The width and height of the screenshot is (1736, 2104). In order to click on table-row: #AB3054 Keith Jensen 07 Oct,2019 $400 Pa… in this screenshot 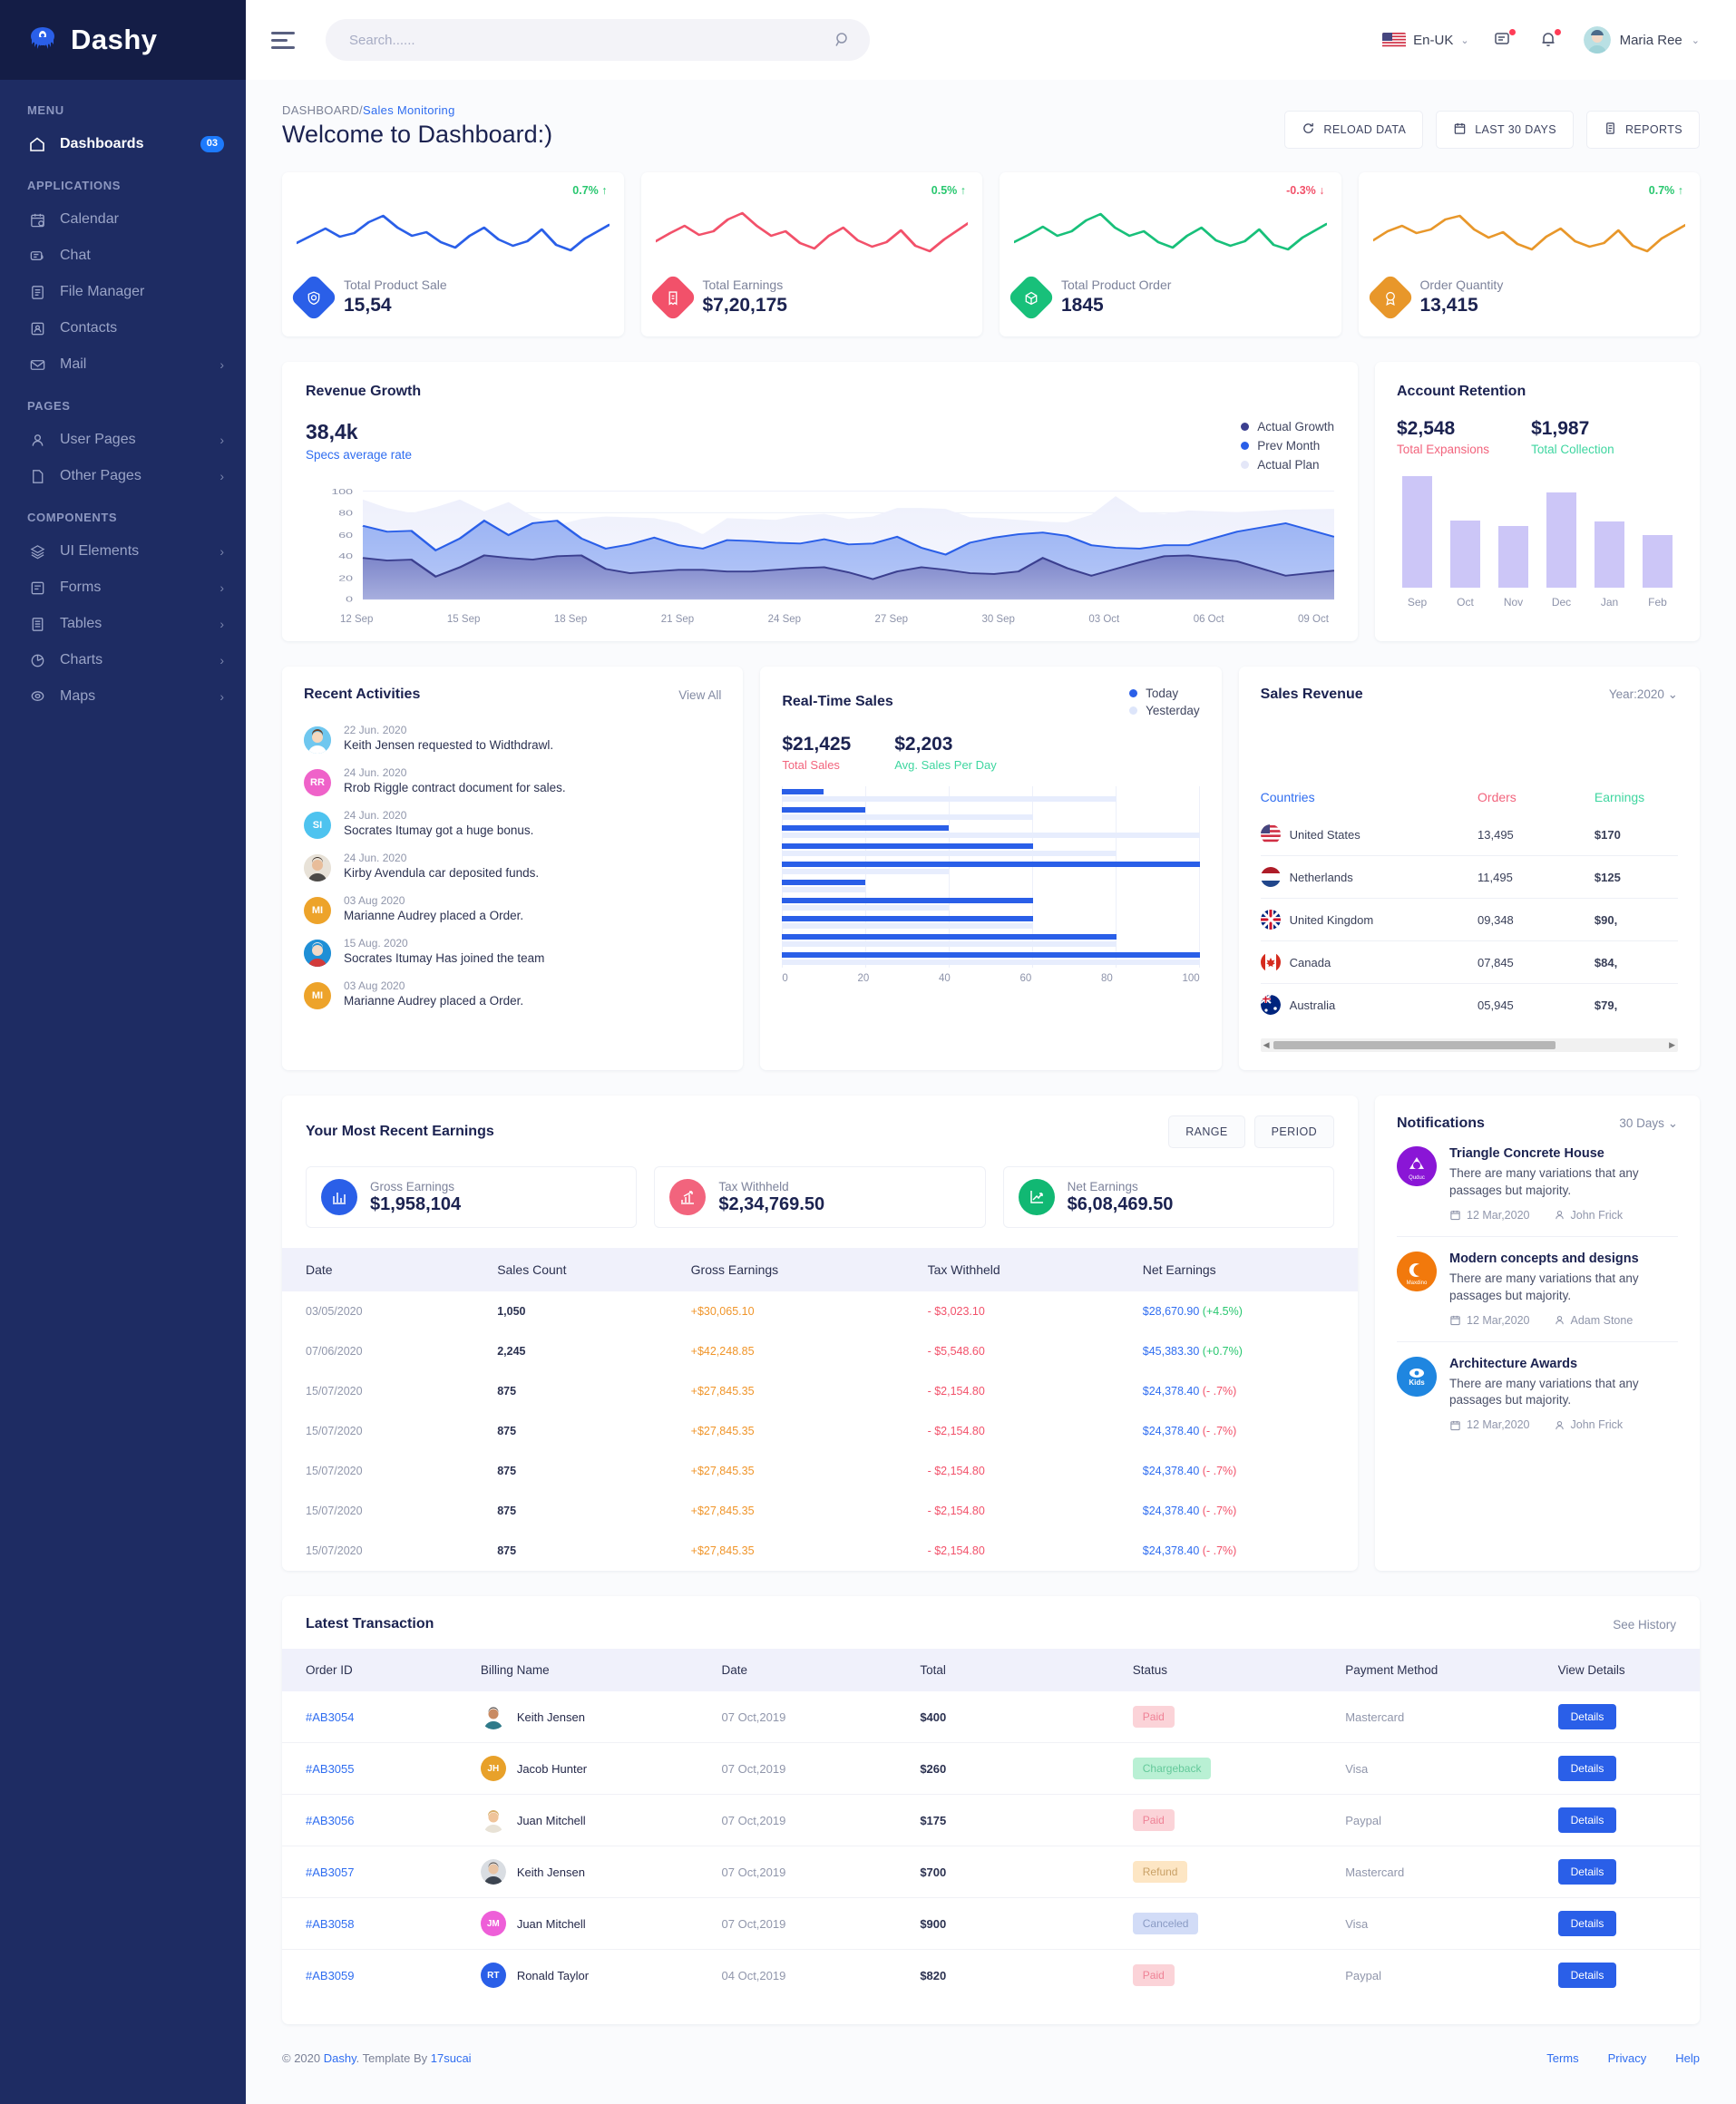, I will do `click(991, 1717)`.